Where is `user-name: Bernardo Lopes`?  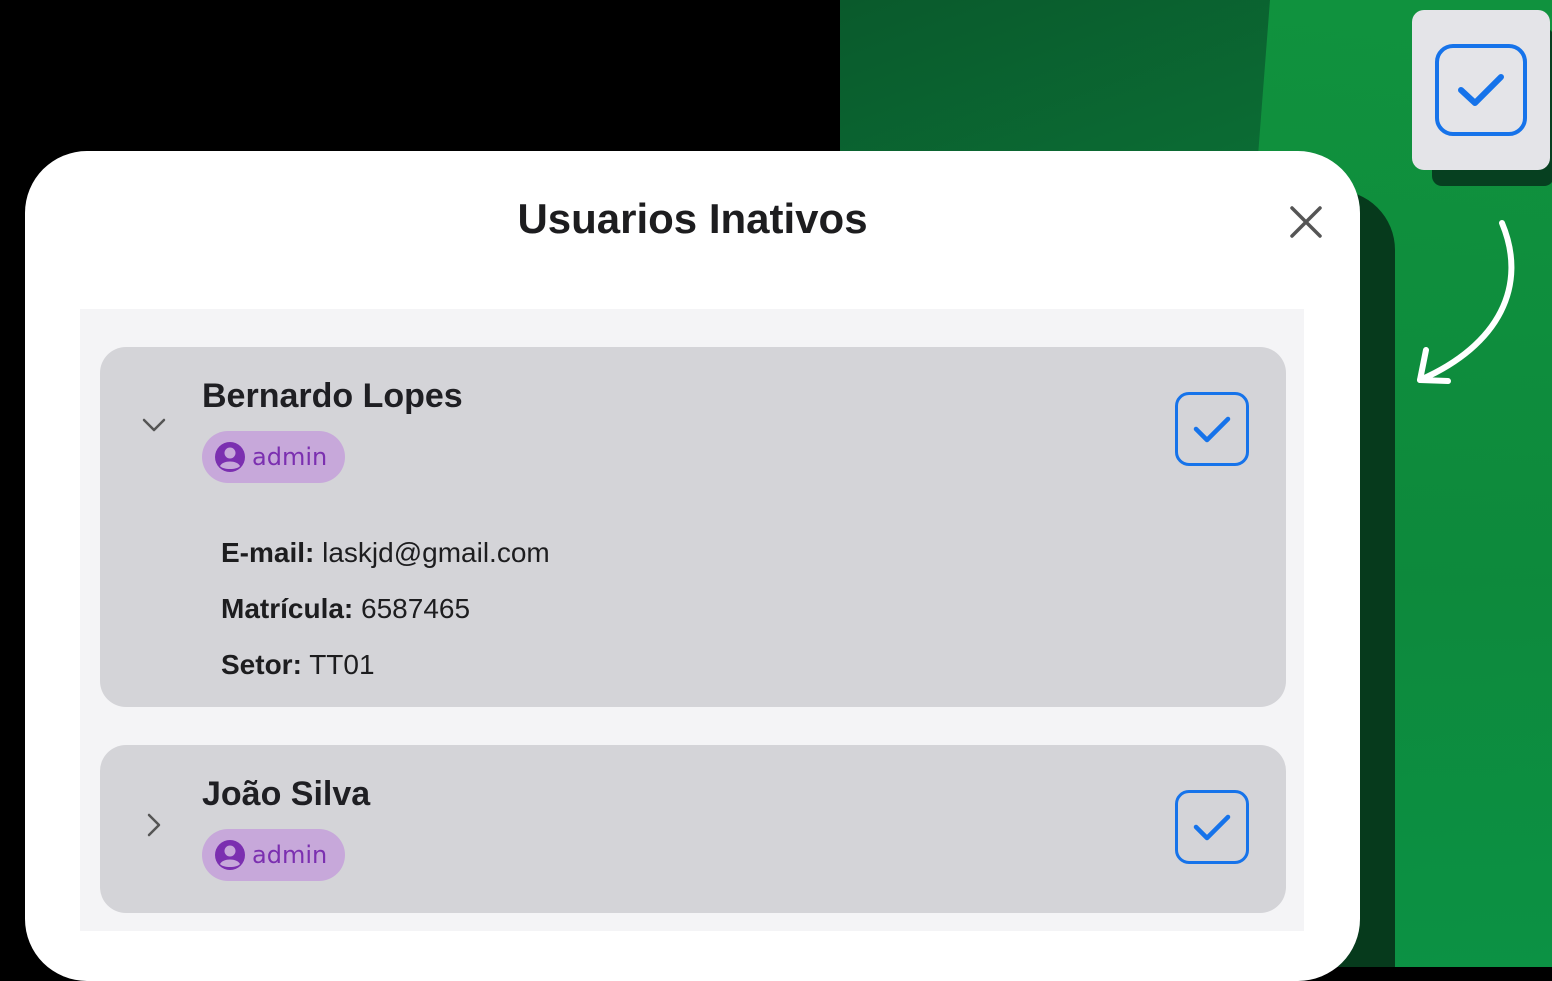 user-name: Bernardo Lopes is located at coordinates (332, 396).